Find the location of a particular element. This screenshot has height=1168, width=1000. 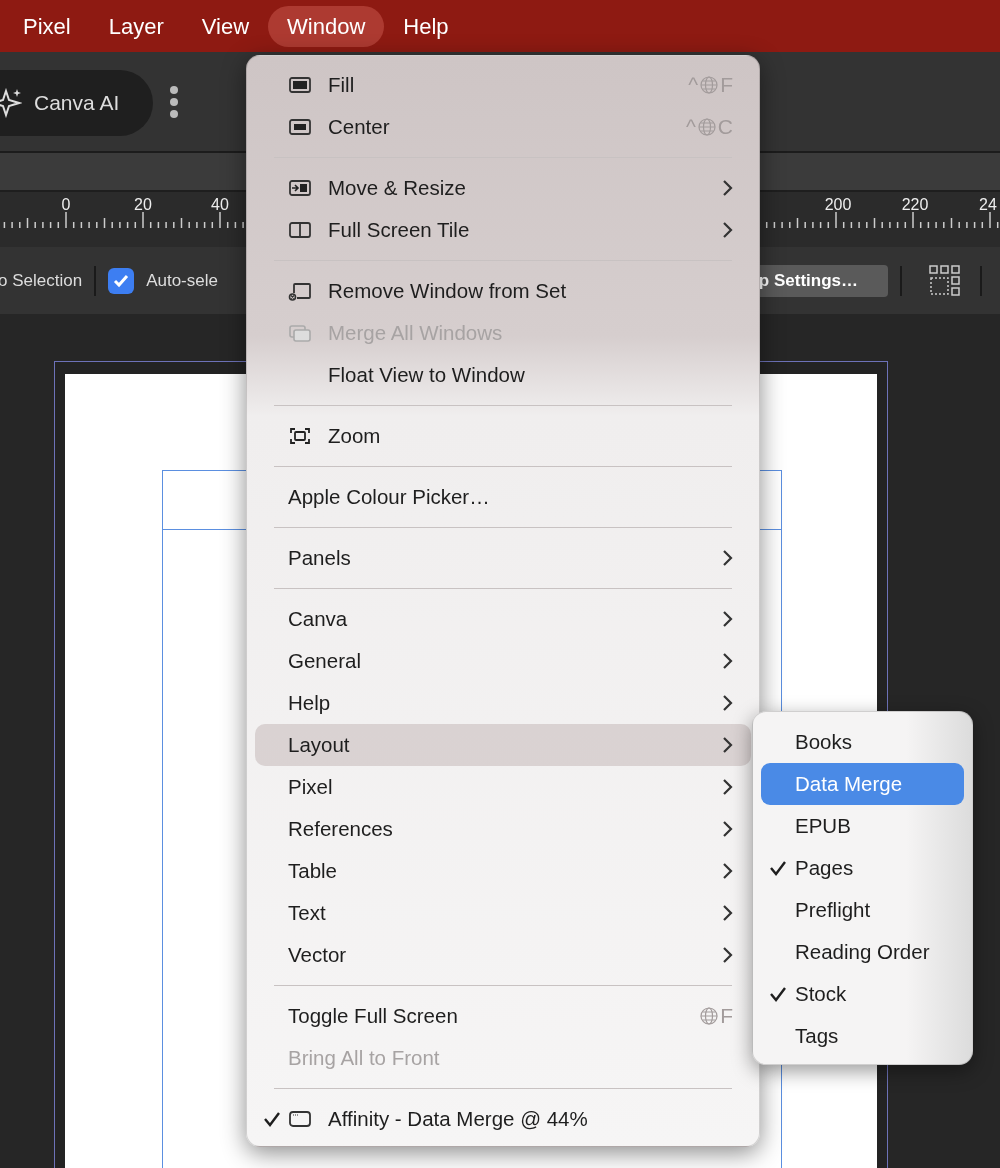

submenu-item-label: Books is located at coordinates (823, 742).